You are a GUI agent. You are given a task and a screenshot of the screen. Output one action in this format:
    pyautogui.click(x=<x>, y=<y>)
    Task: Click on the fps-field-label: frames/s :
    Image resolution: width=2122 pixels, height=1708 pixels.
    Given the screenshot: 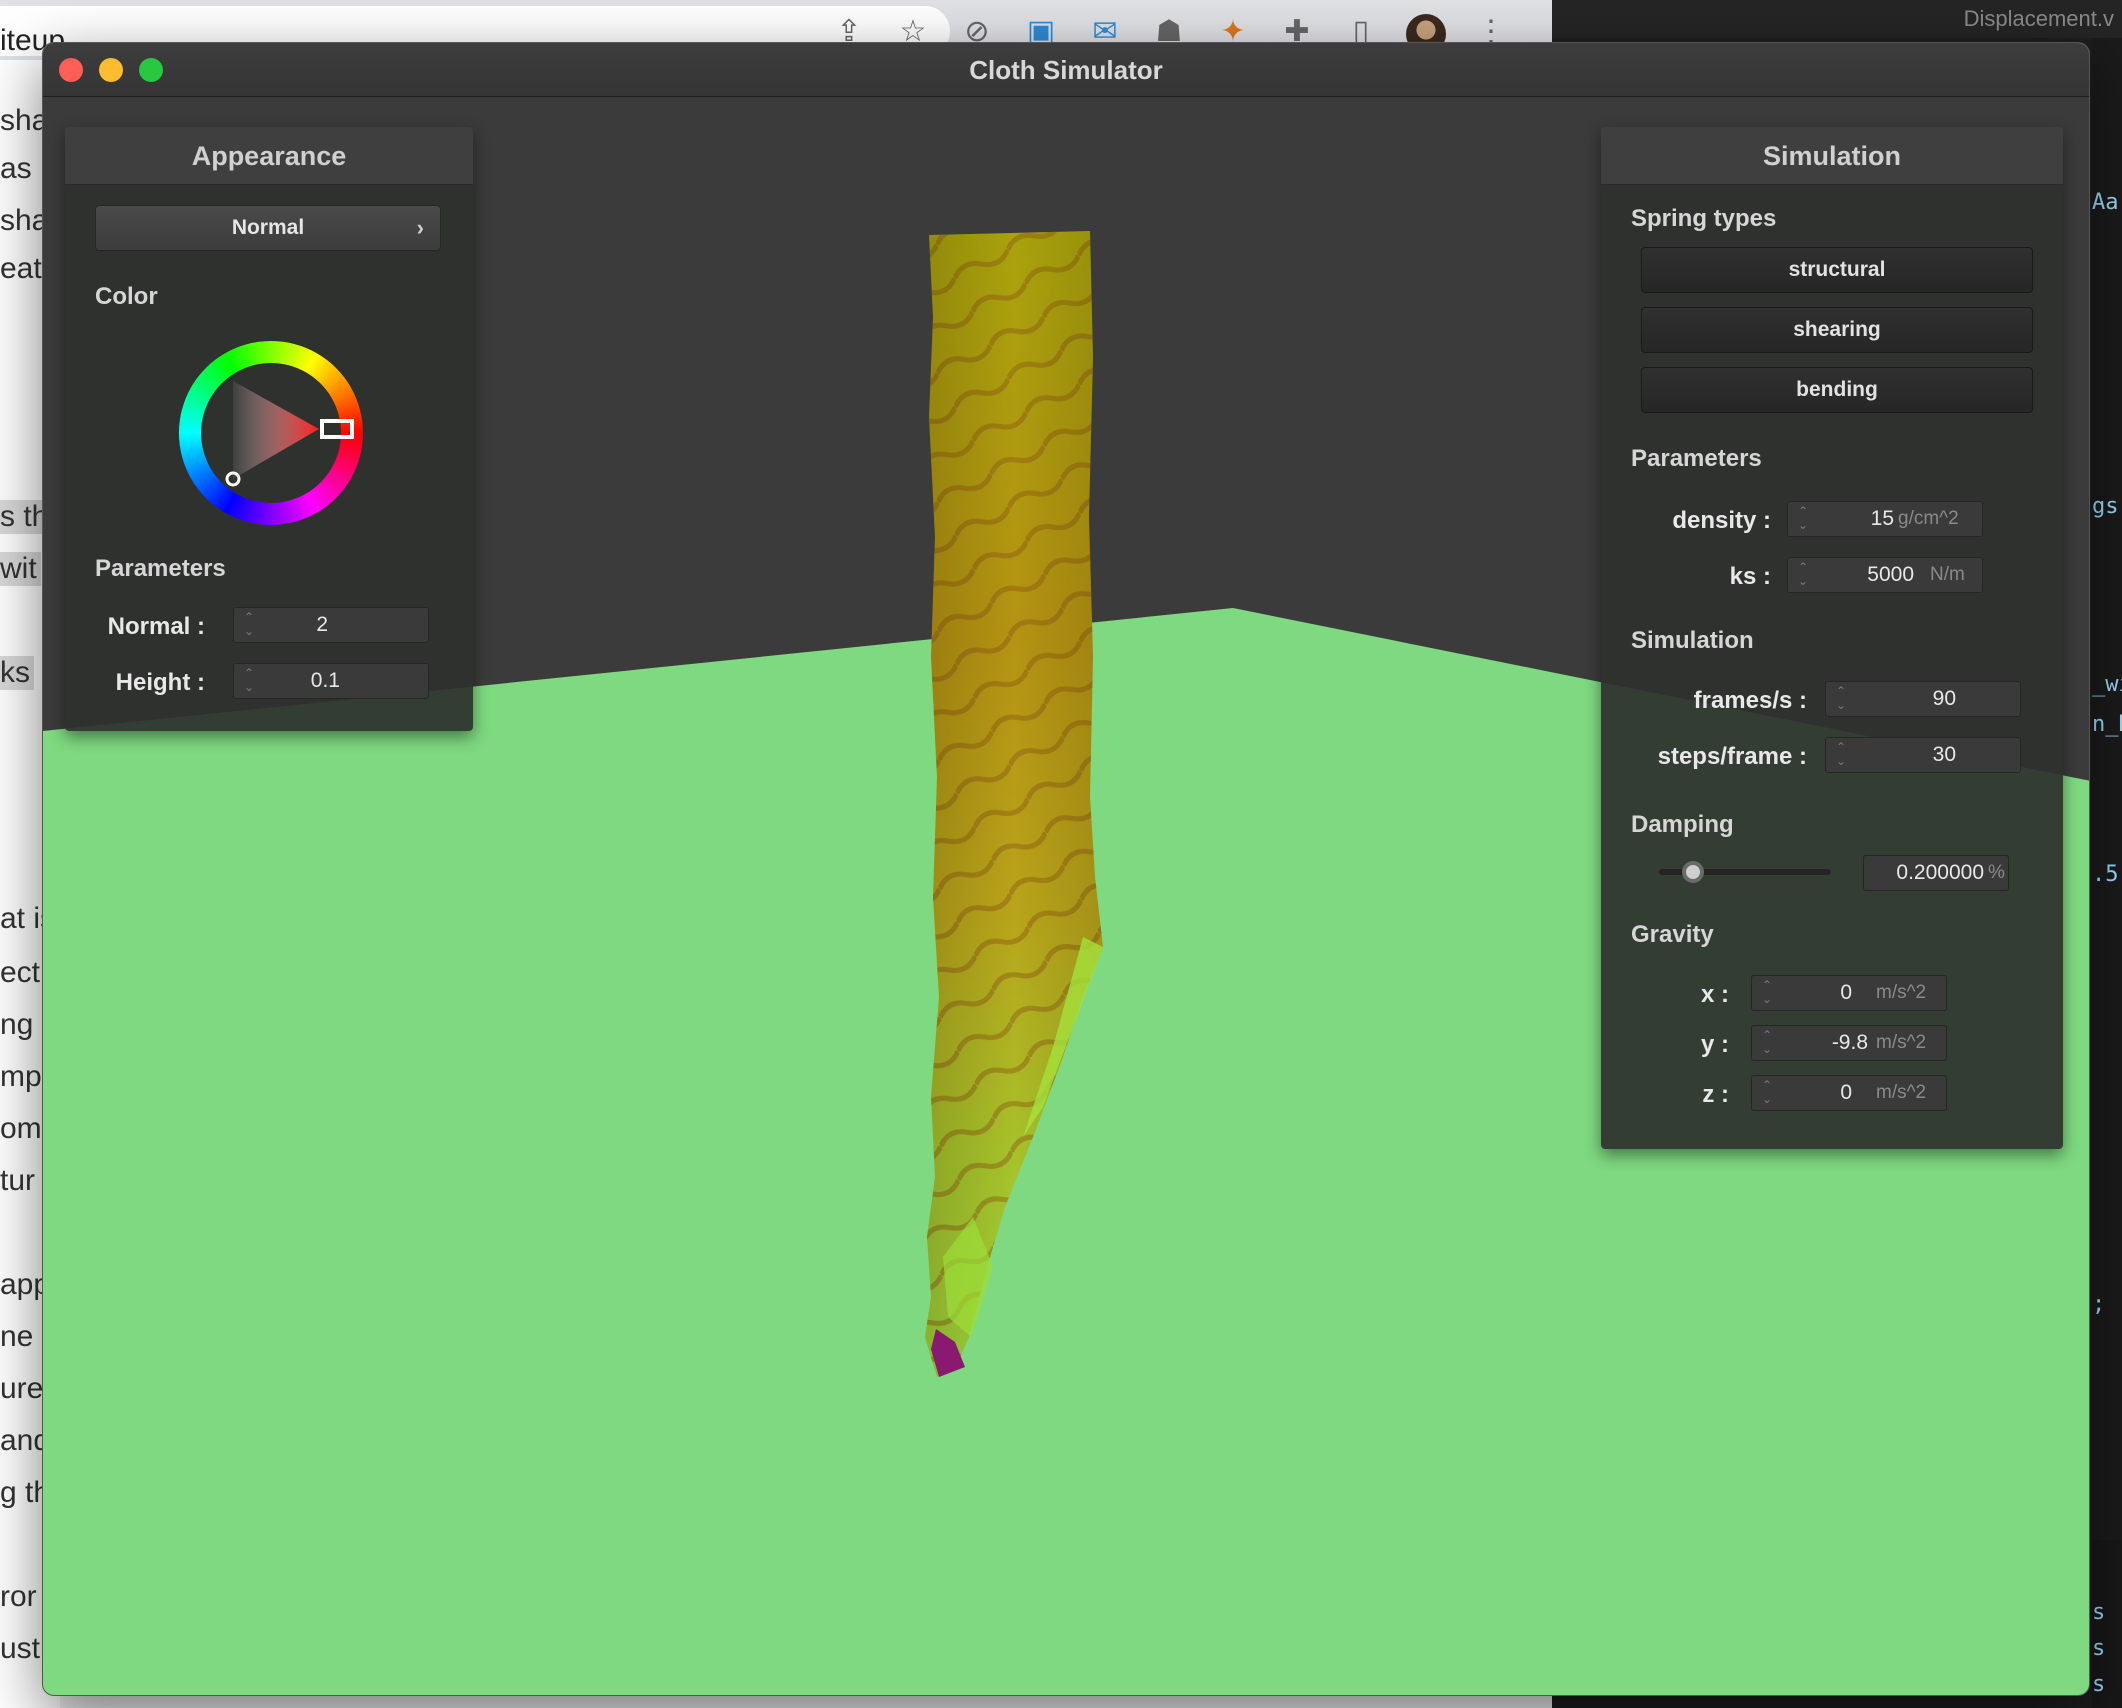 What is the action you would take?
    pyautogui.click(x=1750, y=700)
    